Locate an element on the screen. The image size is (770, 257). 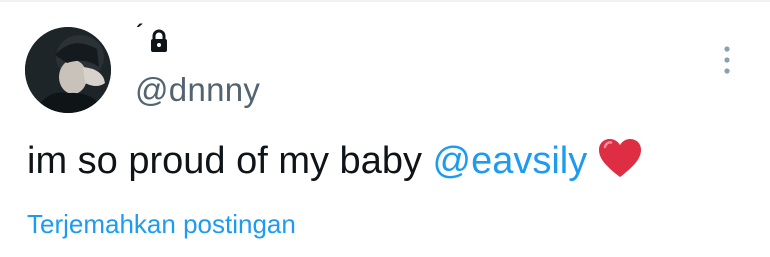
display-name-text: ´ is located at coordinates (140, 32).